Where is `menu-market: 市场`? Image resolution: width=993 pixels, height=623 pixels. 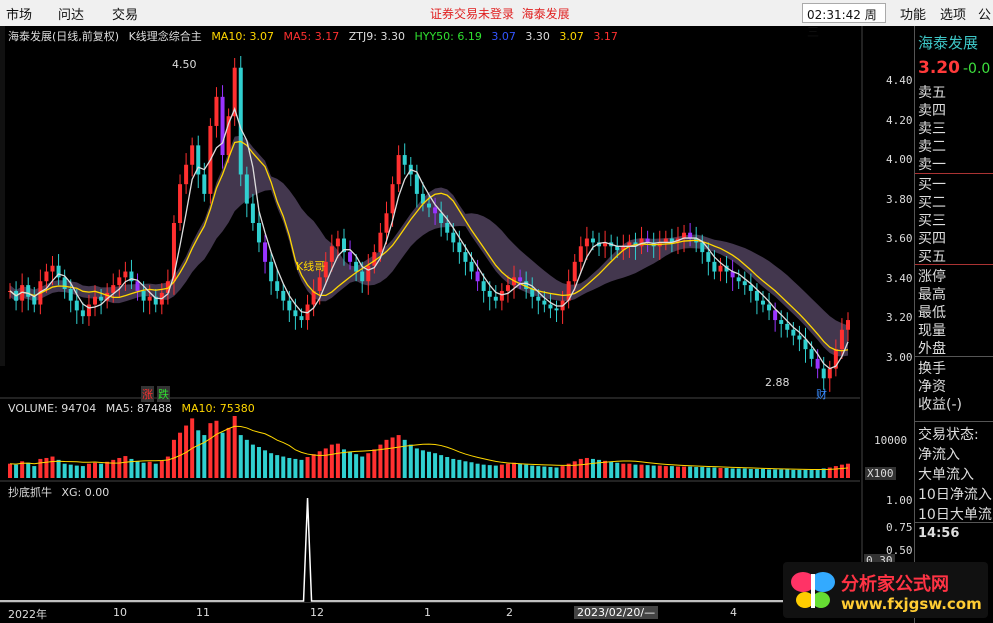
menu-market: 市场 is located at coordinates (19, 13).